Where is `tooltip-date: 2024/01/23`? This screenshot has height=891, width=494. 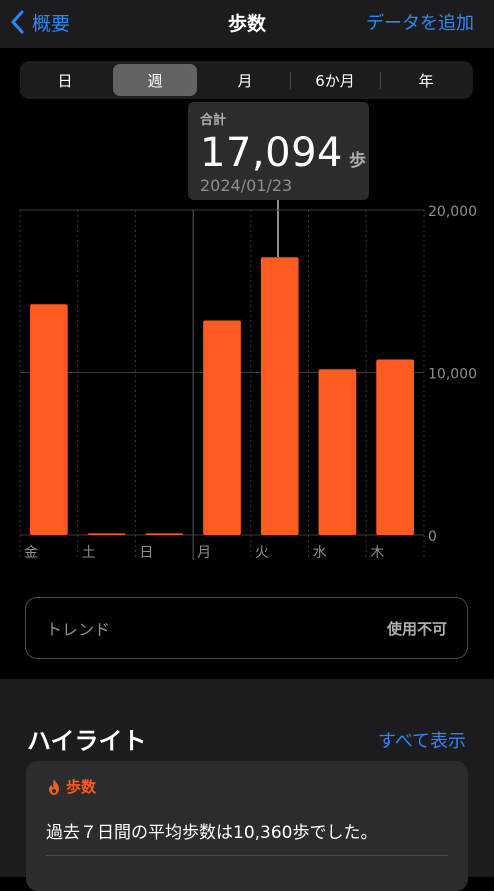
tooltip-date: 2024/01/23 is located at coordinates (246, 185).